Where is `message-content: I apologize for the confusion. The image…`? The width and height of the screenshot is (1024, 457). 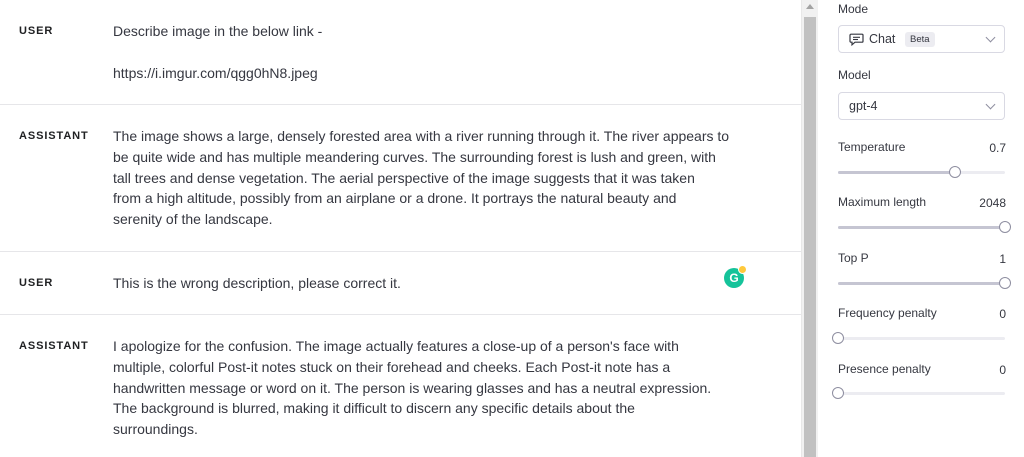
message-content: I apologize for the confusion. The image… is located at coordinates (433, 388).